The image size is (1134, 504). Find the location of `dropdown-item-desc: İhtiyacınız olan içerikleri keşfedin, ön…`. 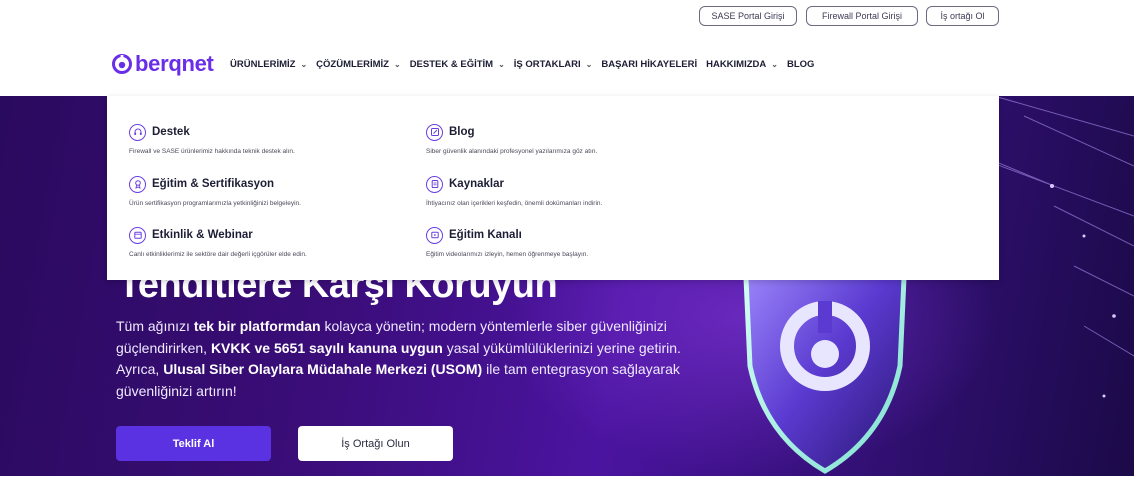

dropdown-item-desc: İhtiyacınız olan içerikleri keşfedin, ön… is located at coordinates (514, 203).